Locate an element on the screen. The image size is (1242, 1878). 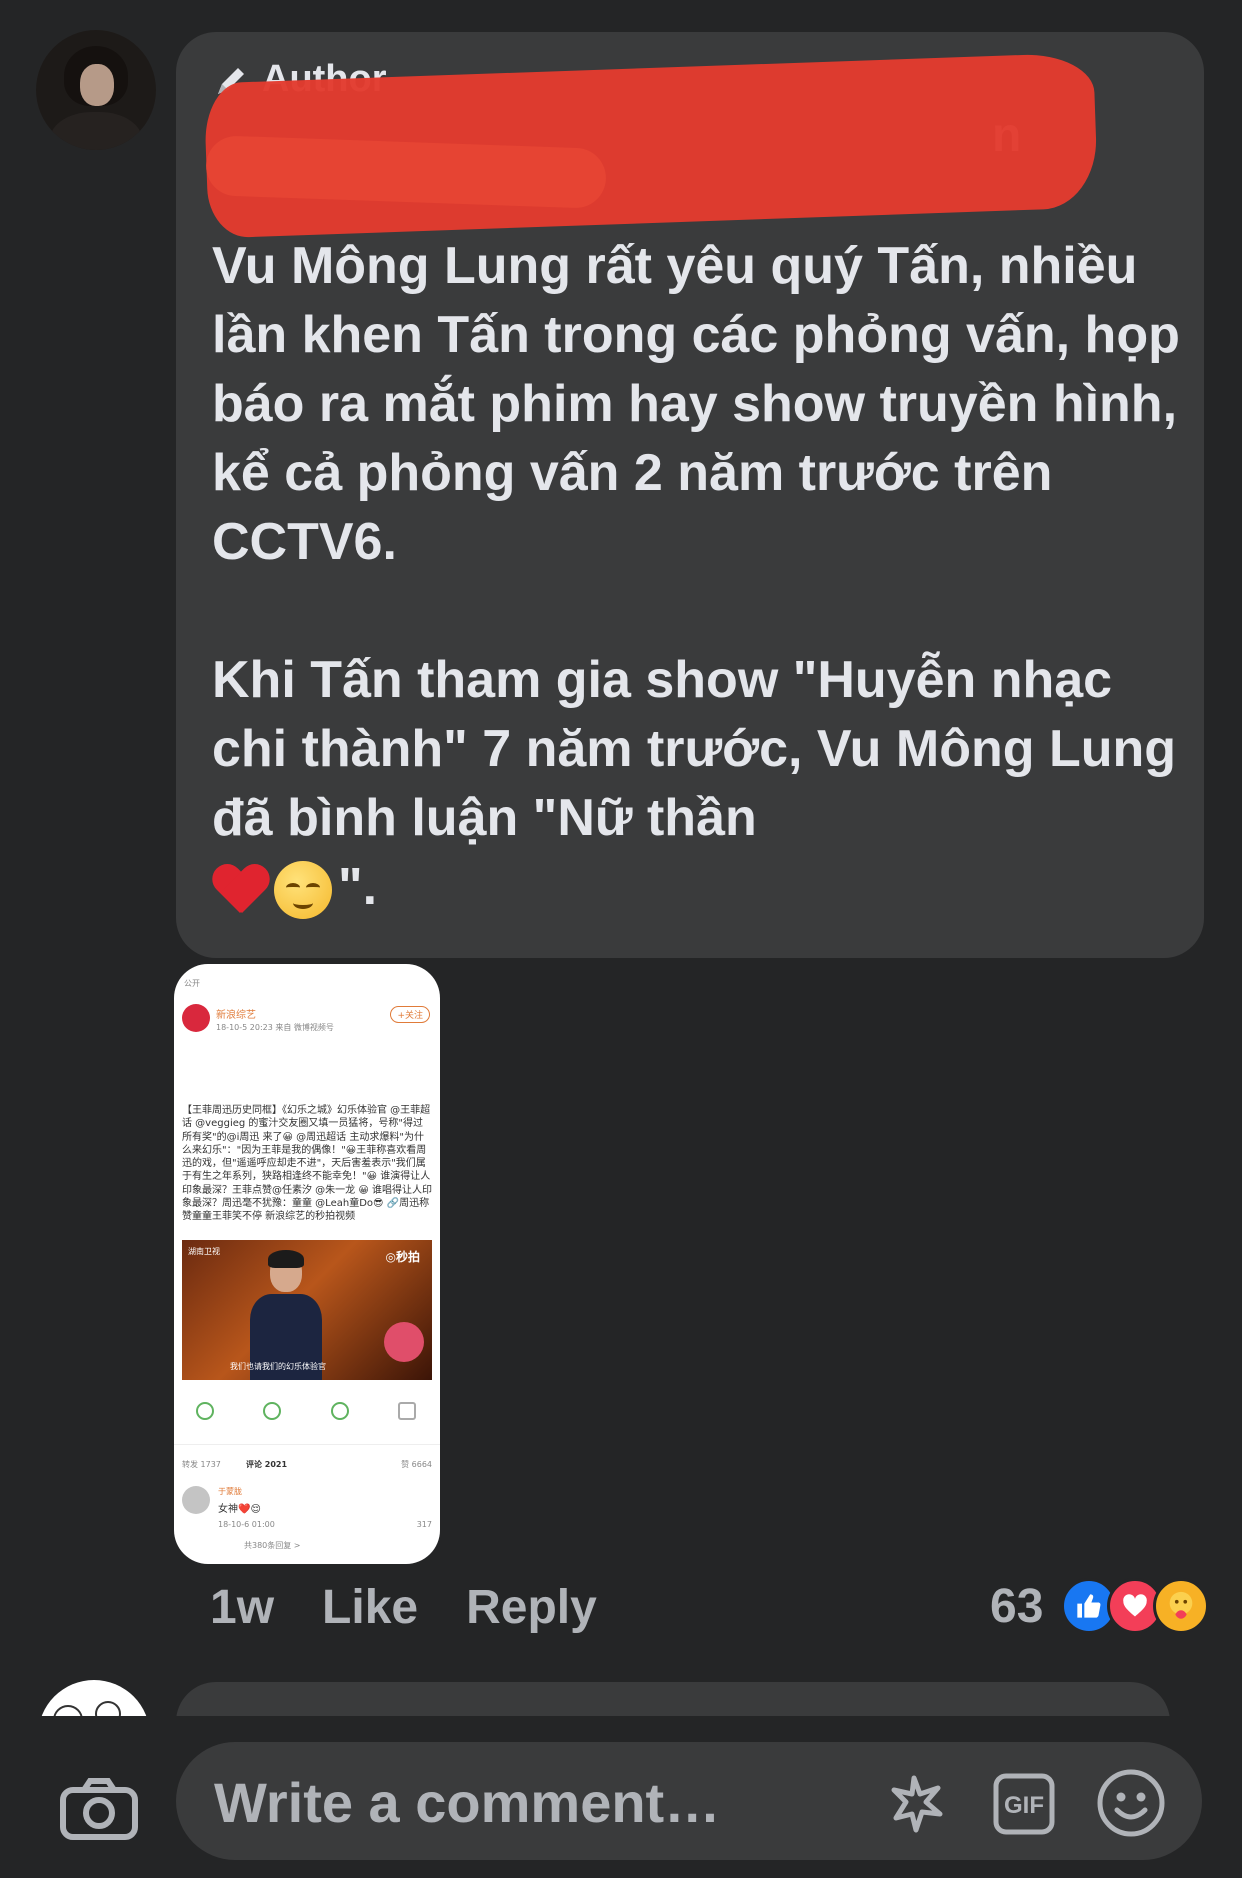
share-icon-row is located at coordinates (306, 1411).